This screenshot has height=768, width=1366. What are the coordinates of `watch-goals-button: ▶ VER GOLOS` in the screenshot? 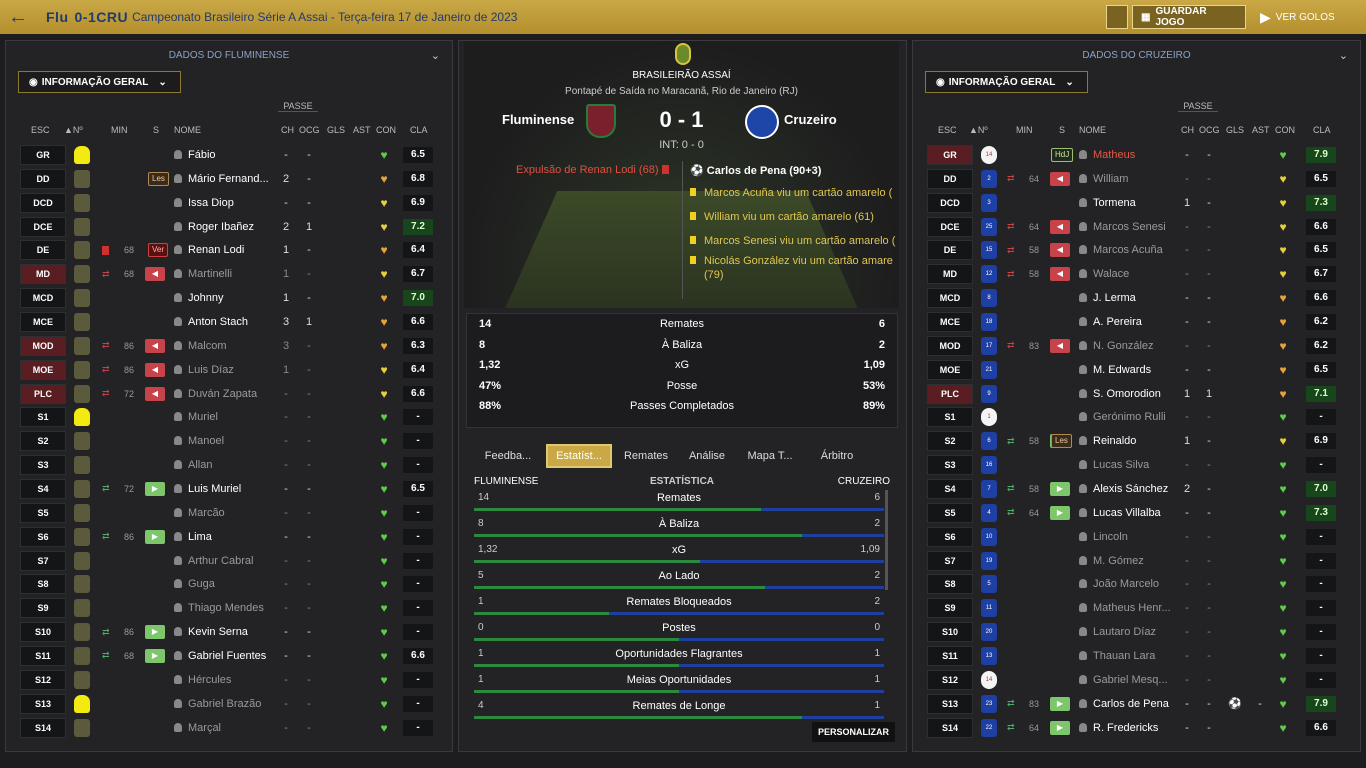 It's located at (1297, 17).